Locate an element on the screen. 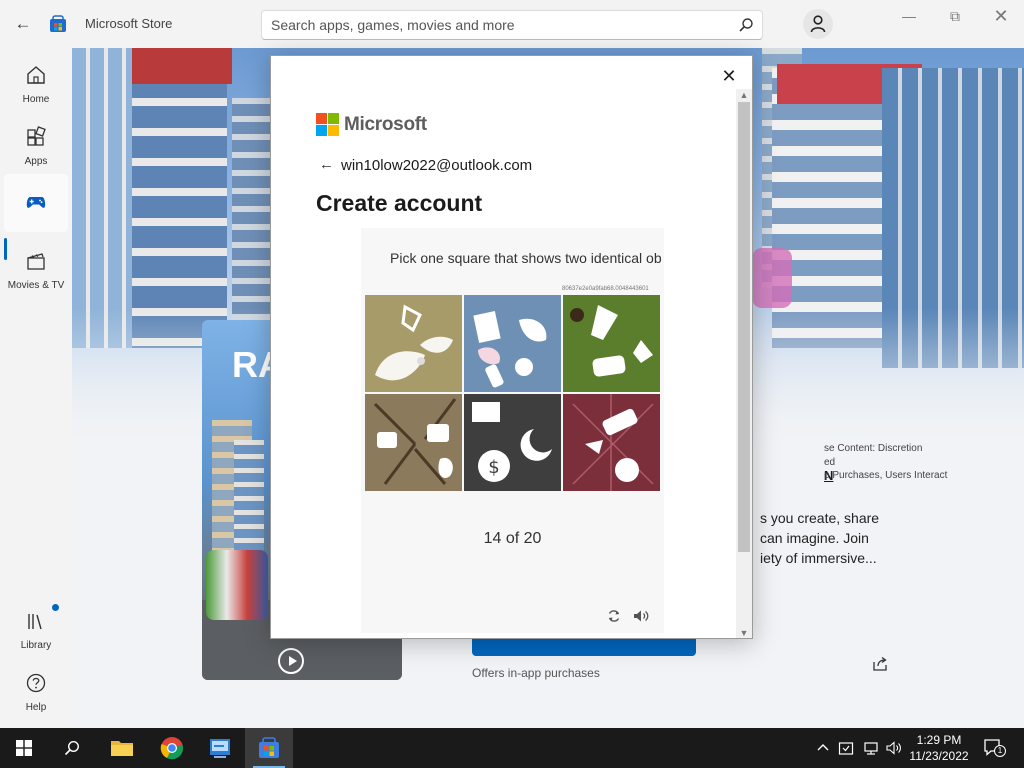 The image size is (1024, 768). nav-label-movies: Movies & TV is located at coordinates (36, 285).